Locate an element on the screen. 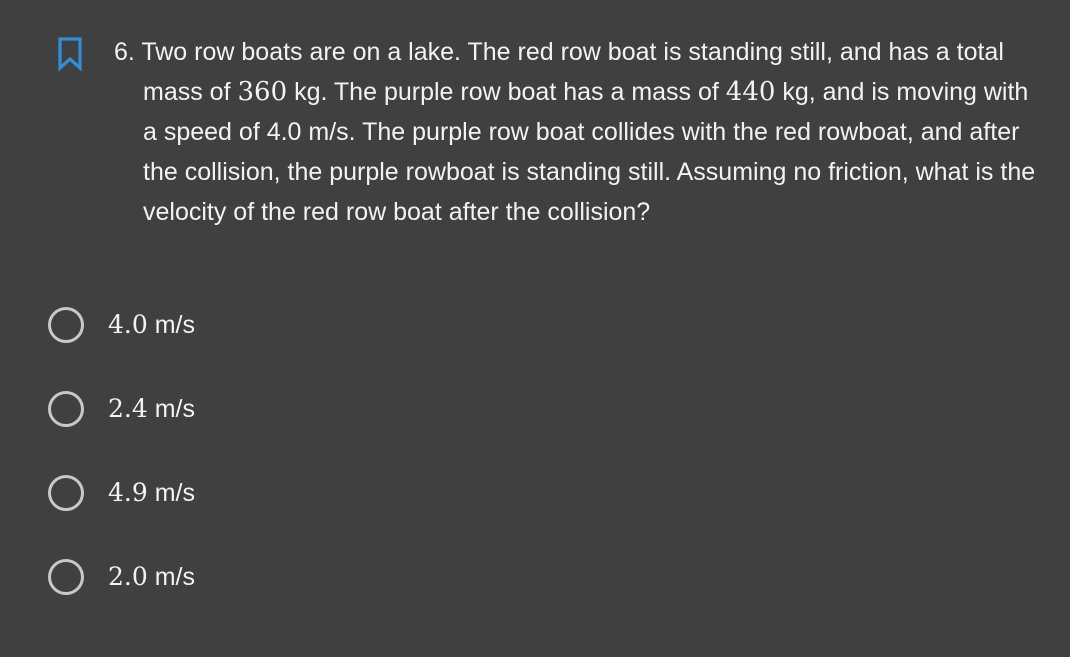 The width and height of the screenshot is (1070, 657). answer-value: 2.0 is located at coordinates (128, 576).